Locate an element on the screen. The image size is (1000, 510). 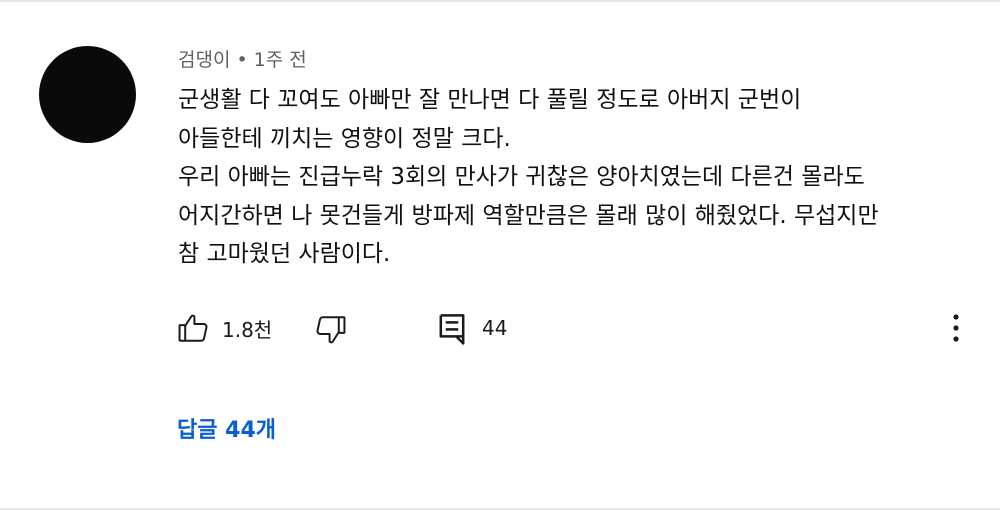
thumbs-down-icon is located at coordinates (331, 330).